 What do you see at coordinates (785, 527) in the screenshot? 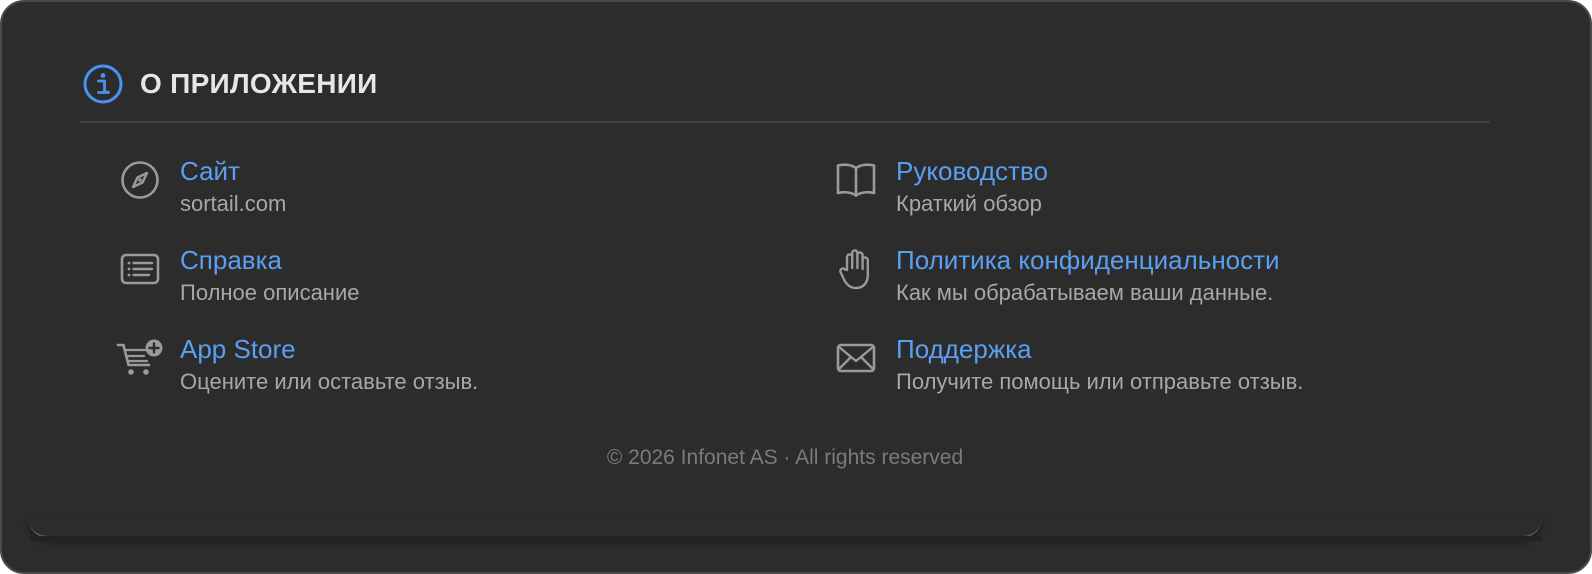
I see `panel-bottom-edge` at bounding box center [785, 527].